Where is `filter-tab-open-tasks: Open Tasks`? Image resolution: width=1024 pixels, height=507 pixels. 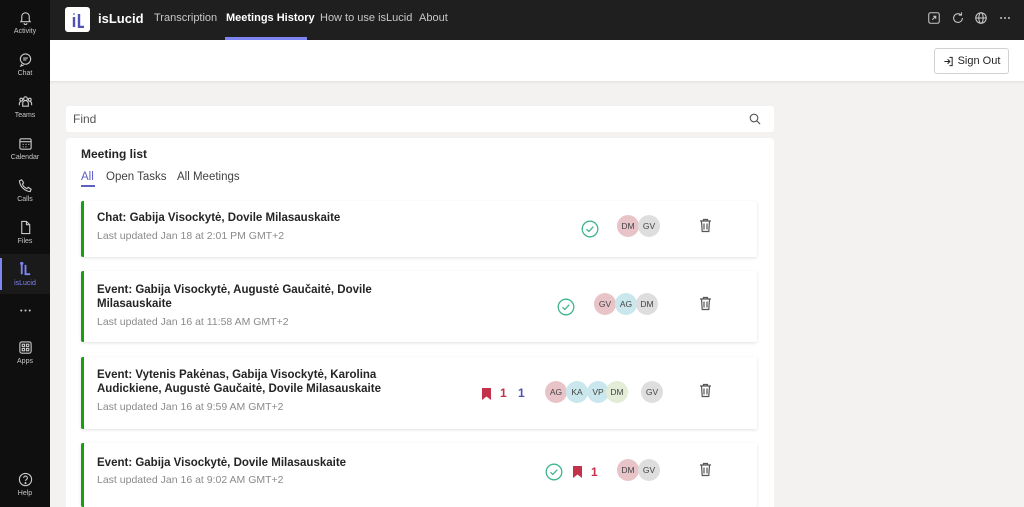
filter-tab-open-tasks: Open Tasks is located at coordinates (136, 177).